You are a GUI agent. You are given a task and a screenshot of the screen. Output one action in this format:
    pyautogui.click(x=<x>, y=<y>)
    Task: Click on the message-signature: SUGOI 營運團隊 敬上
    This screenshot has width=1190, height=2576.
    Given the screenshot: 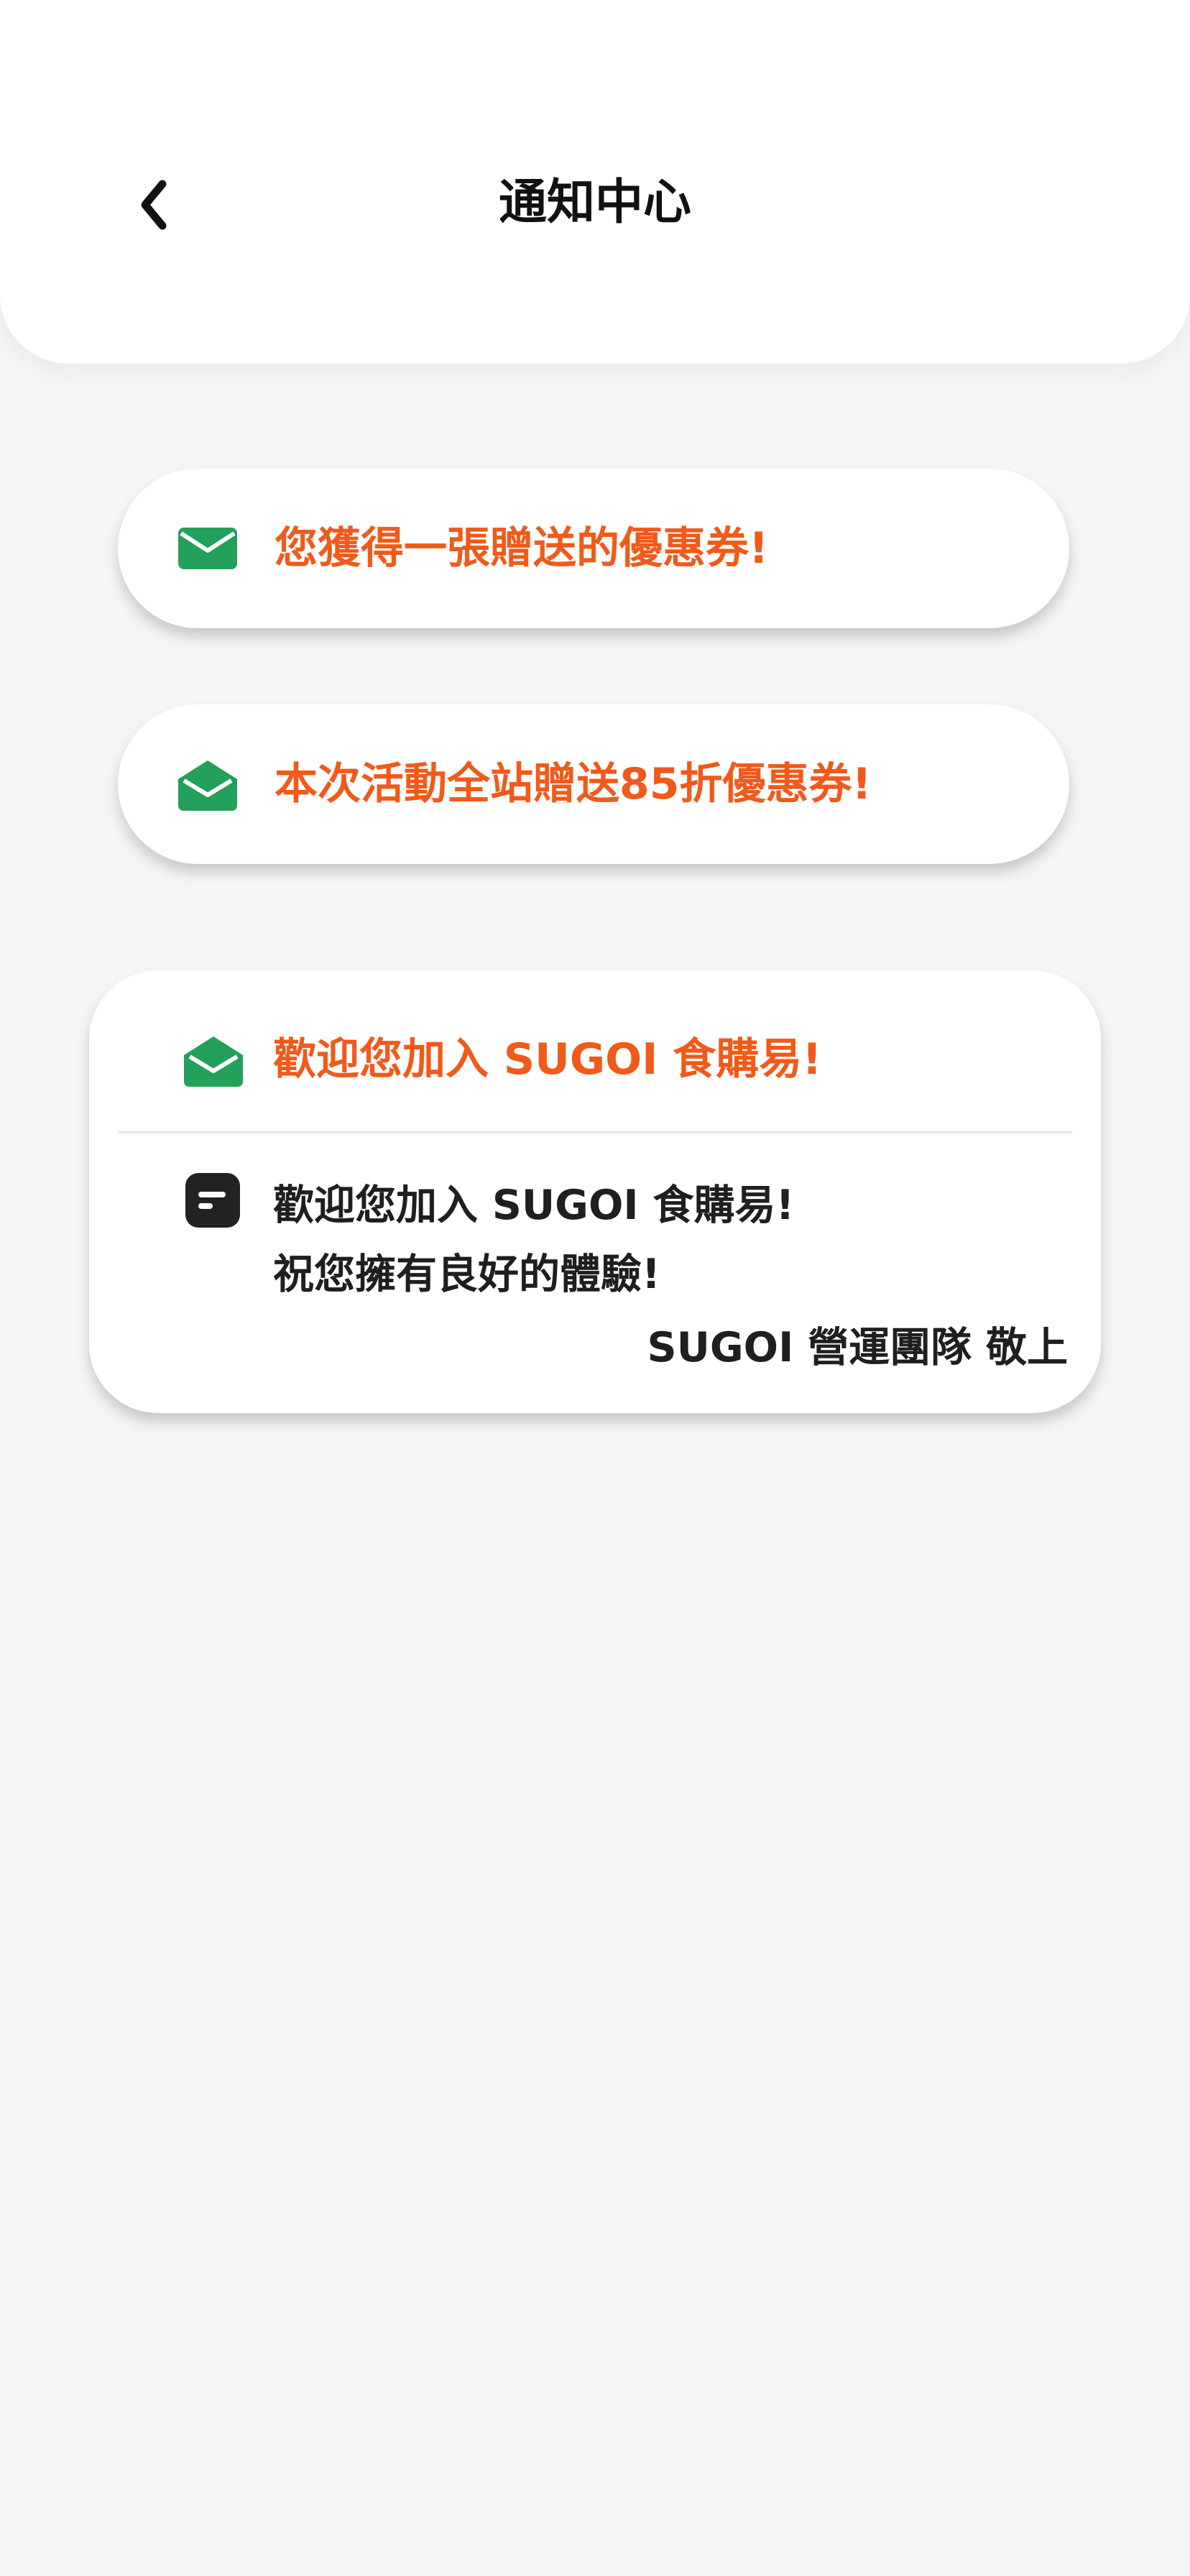 What is the action you would take?
    pyautogui.click(x=857, y=1347)
    